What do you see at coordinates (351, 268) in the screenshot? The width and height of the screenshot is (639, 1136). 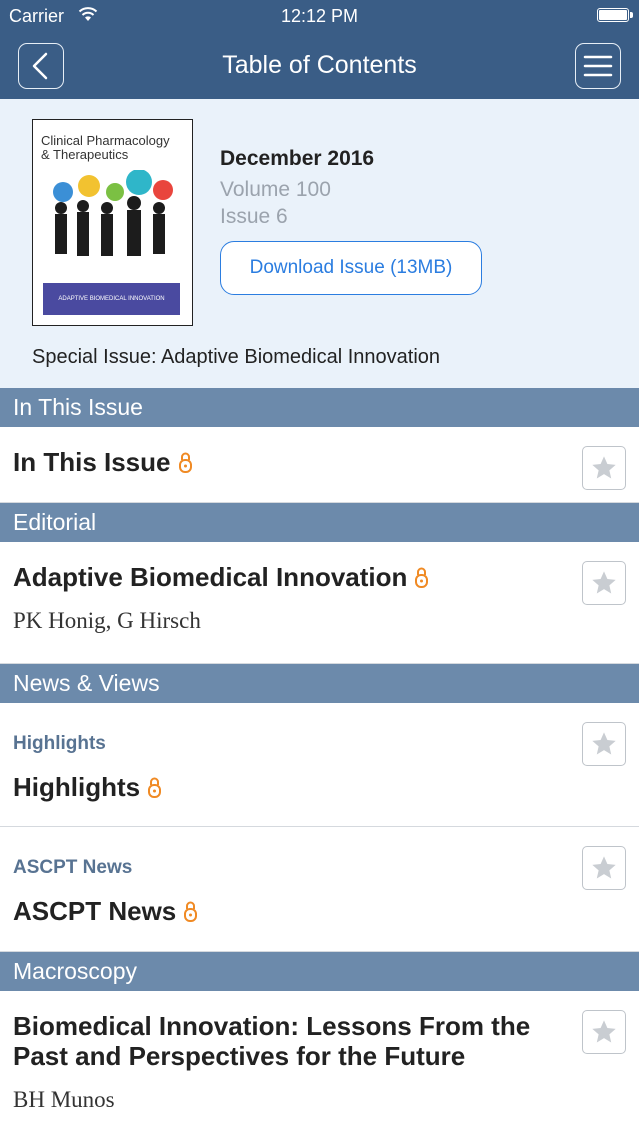 I see `download-issue-button: Download Issue (13MB)` at bounding box center [351, 268].